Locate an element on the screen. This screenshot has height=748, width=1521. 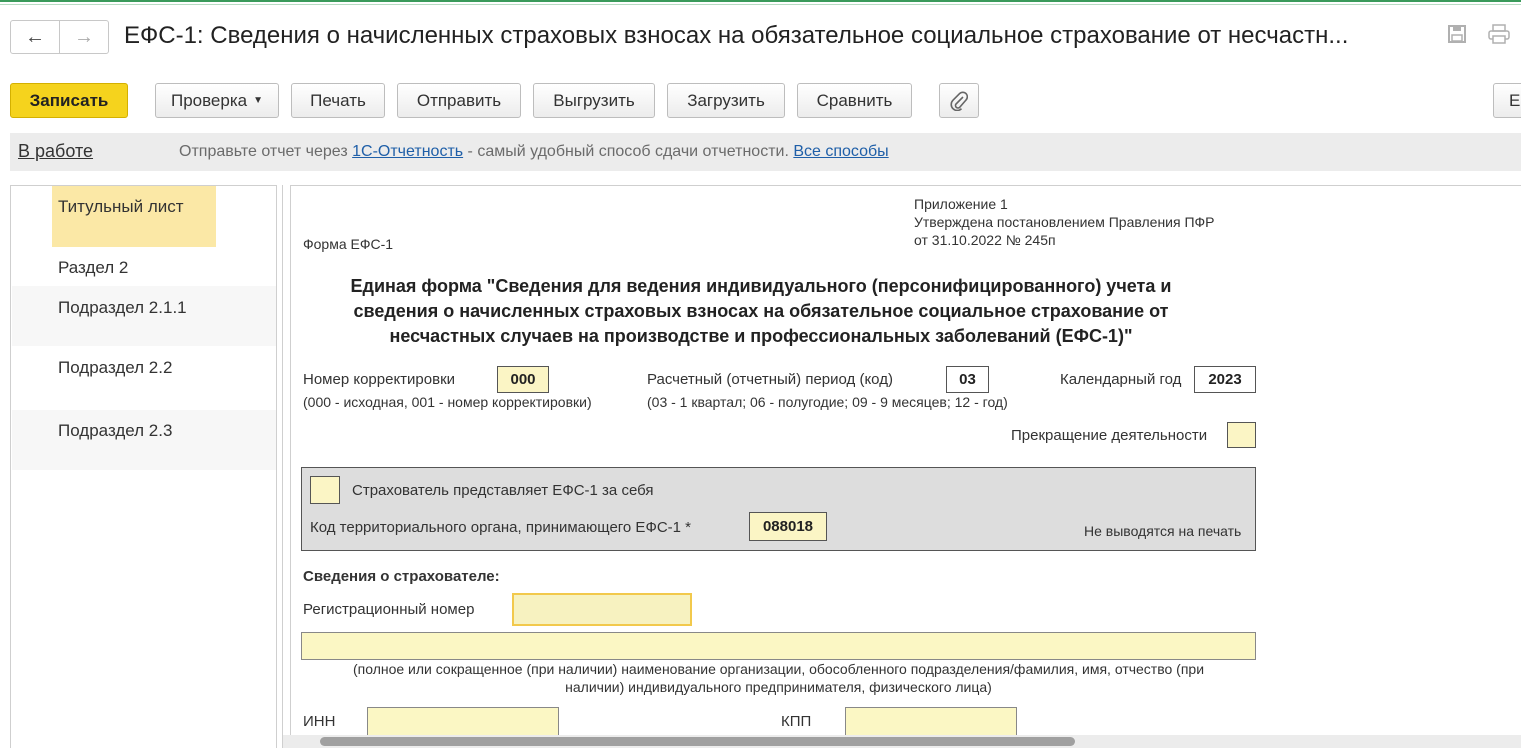
insurer-heading: Сведения о страхователе: is located at coordinates (401, 576).